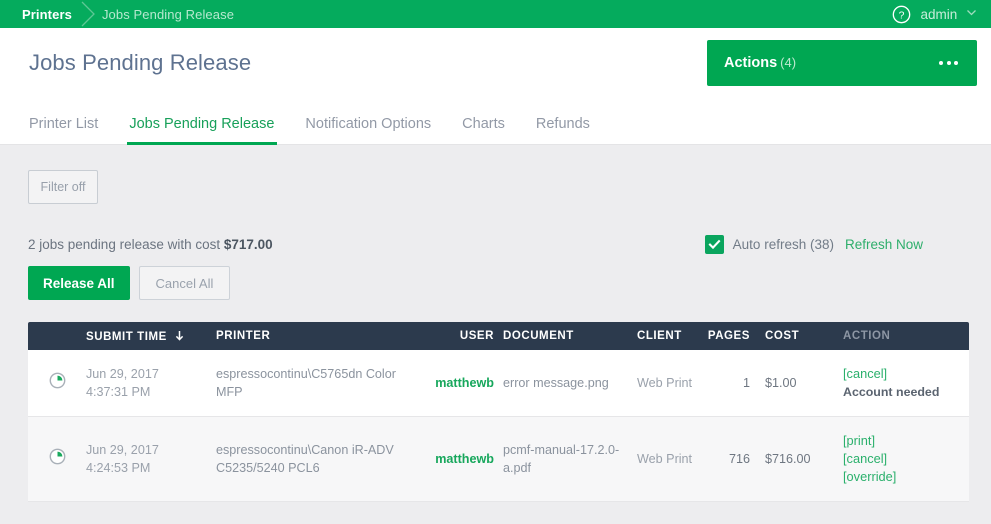 The image size is (991, 524). What do you see at coordinates (63, 187) in the screenshot?
I see `filter-toggle-button: Filter off` at bounding box center [63, 187].